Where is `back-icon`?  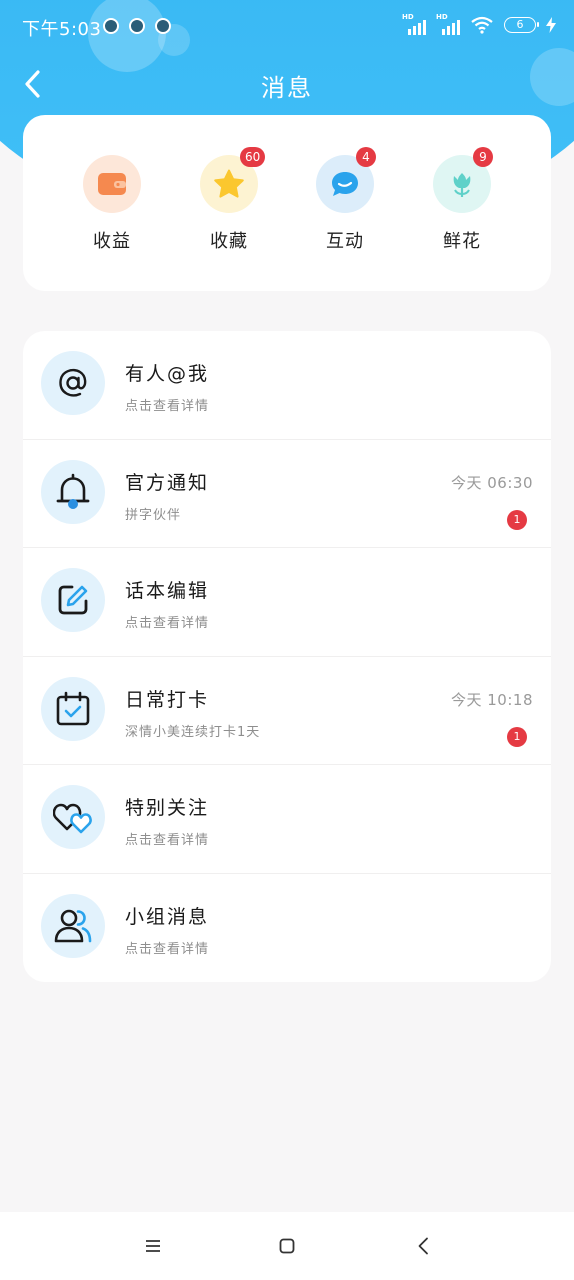 back-icon is located at coordinates (423, 1246).